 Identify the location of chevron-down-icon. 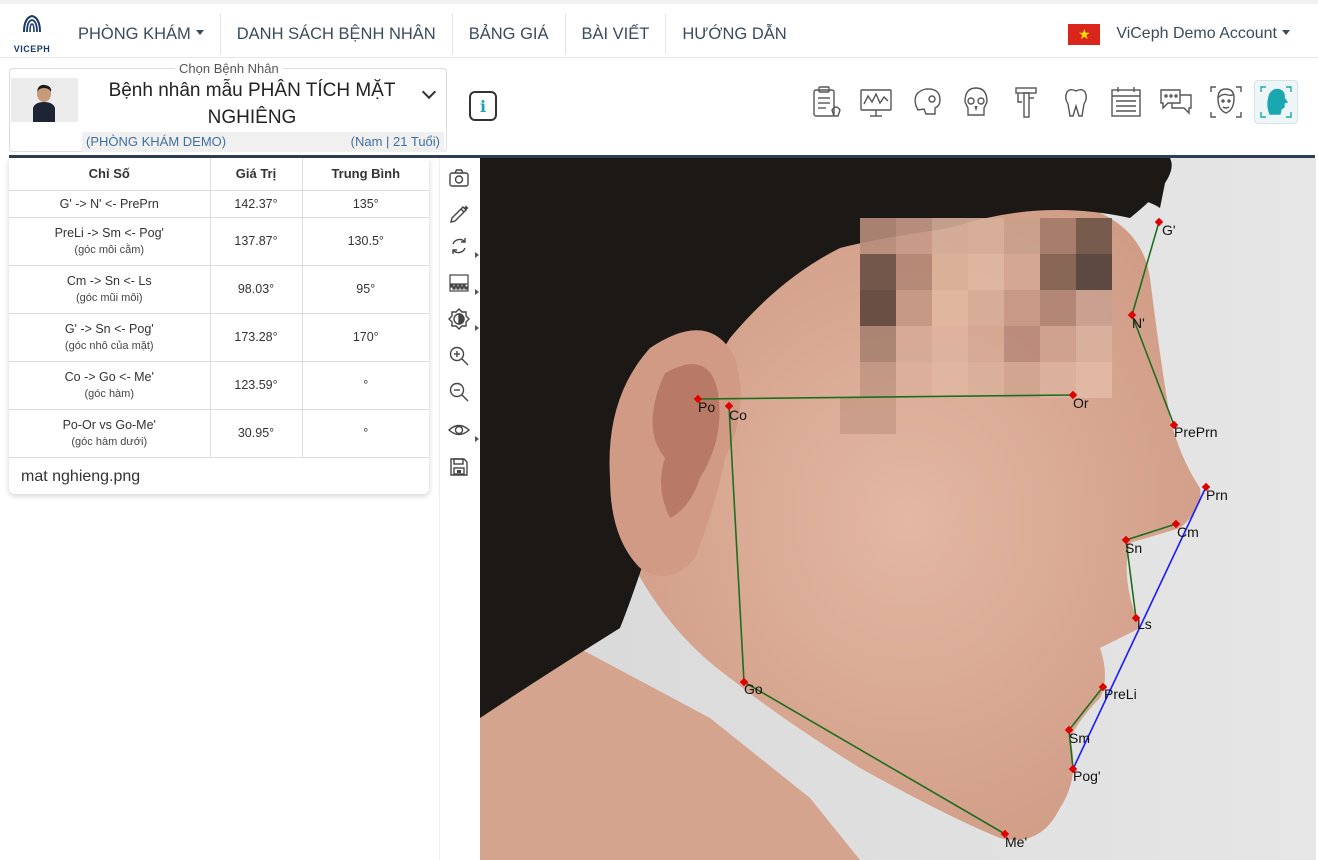
(429, 92).